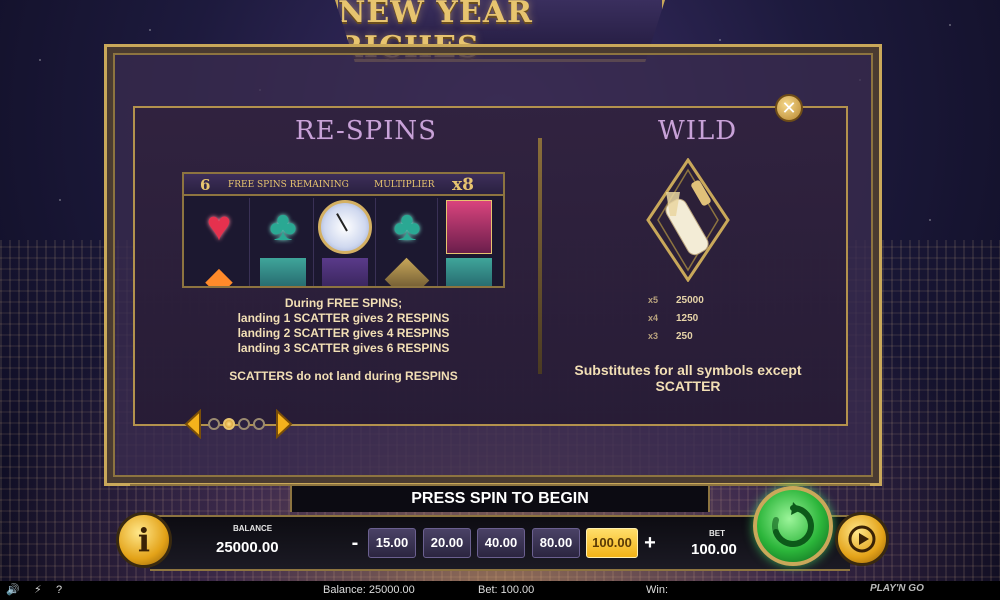 Image resolution: width=1000 pixels, height=600 pixels. What do you see at coordinates (288, 185) in the screenshot?
I see `free-spins-label: FREE SPINS REMAINING` at bounding box center [288, 185].